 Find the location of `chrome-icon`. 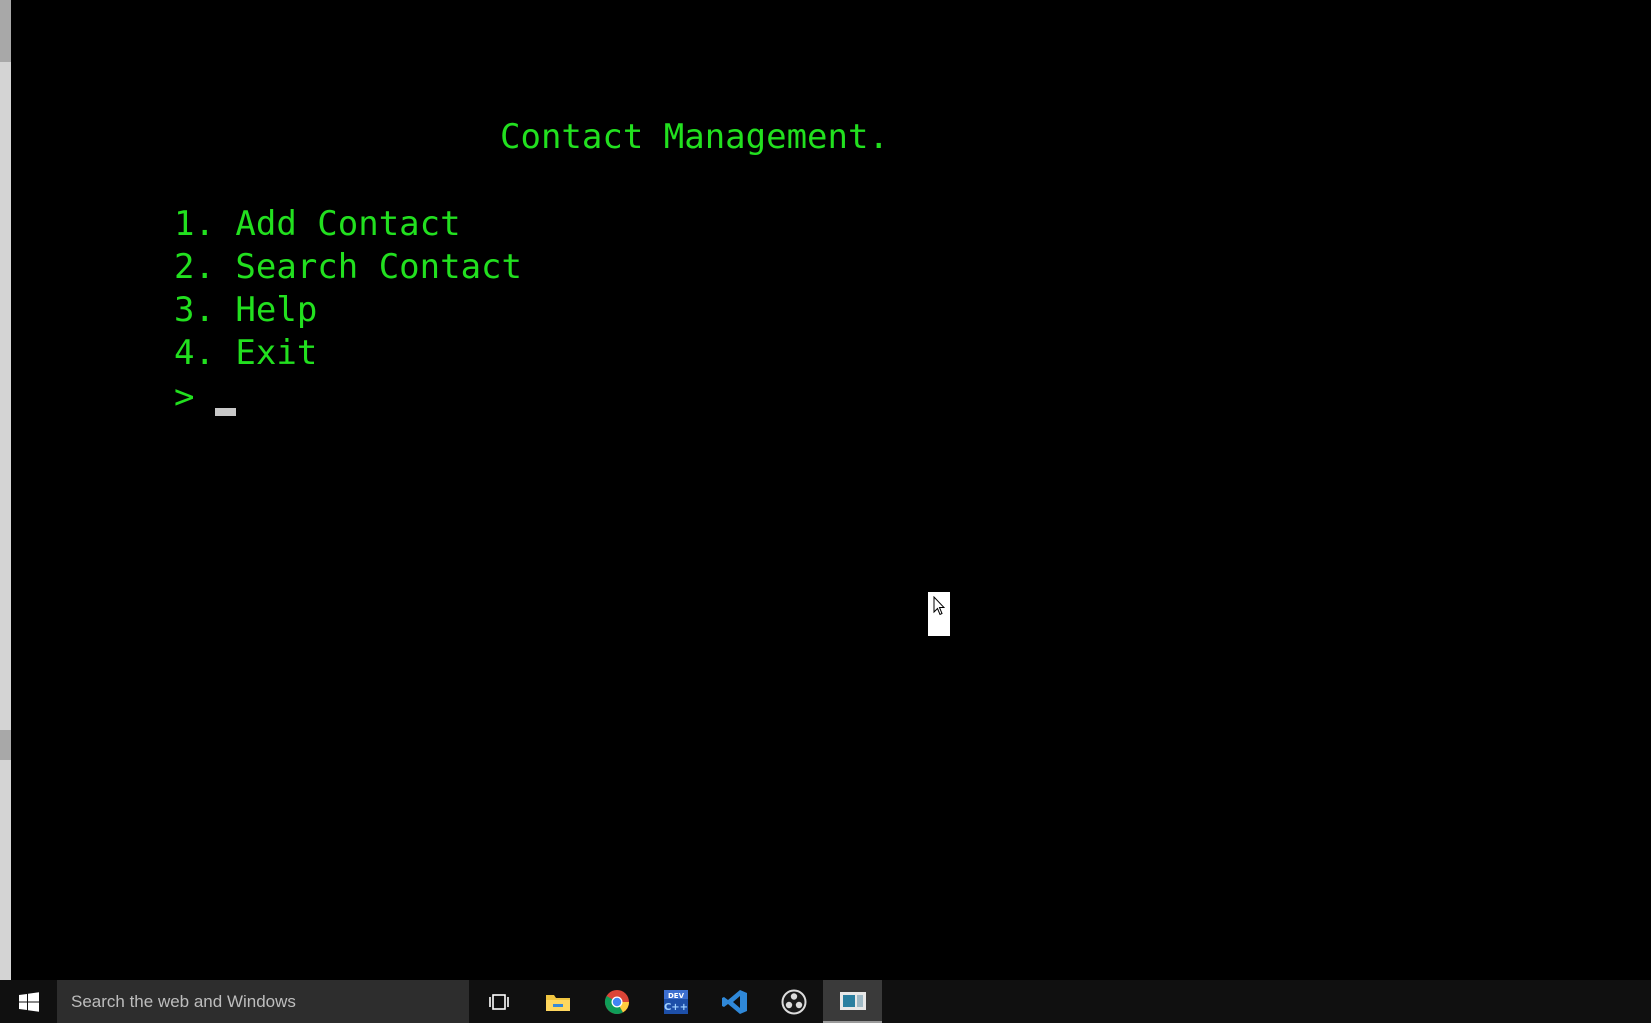

chrome-icon is located at coordinates (616, 1001).